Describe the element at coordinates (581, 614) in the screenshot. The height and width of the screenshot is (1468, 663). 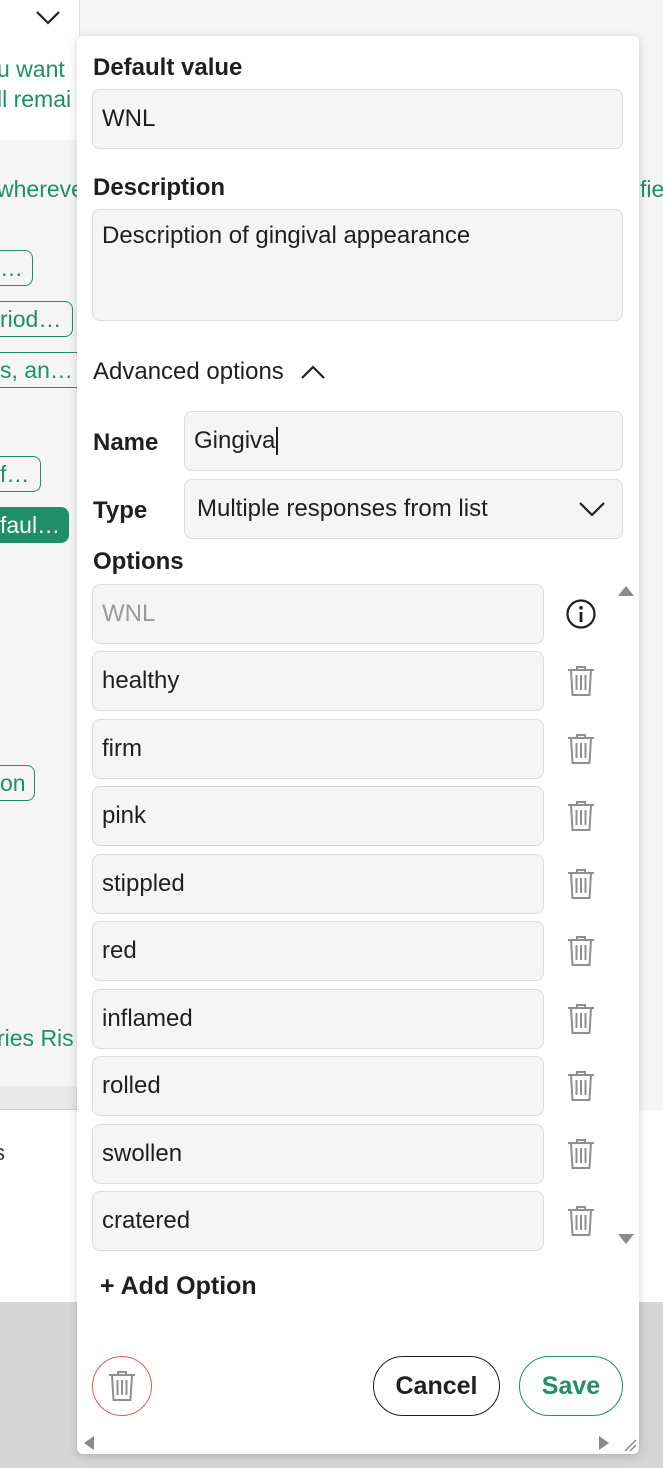
I see `info-icon` at that location.